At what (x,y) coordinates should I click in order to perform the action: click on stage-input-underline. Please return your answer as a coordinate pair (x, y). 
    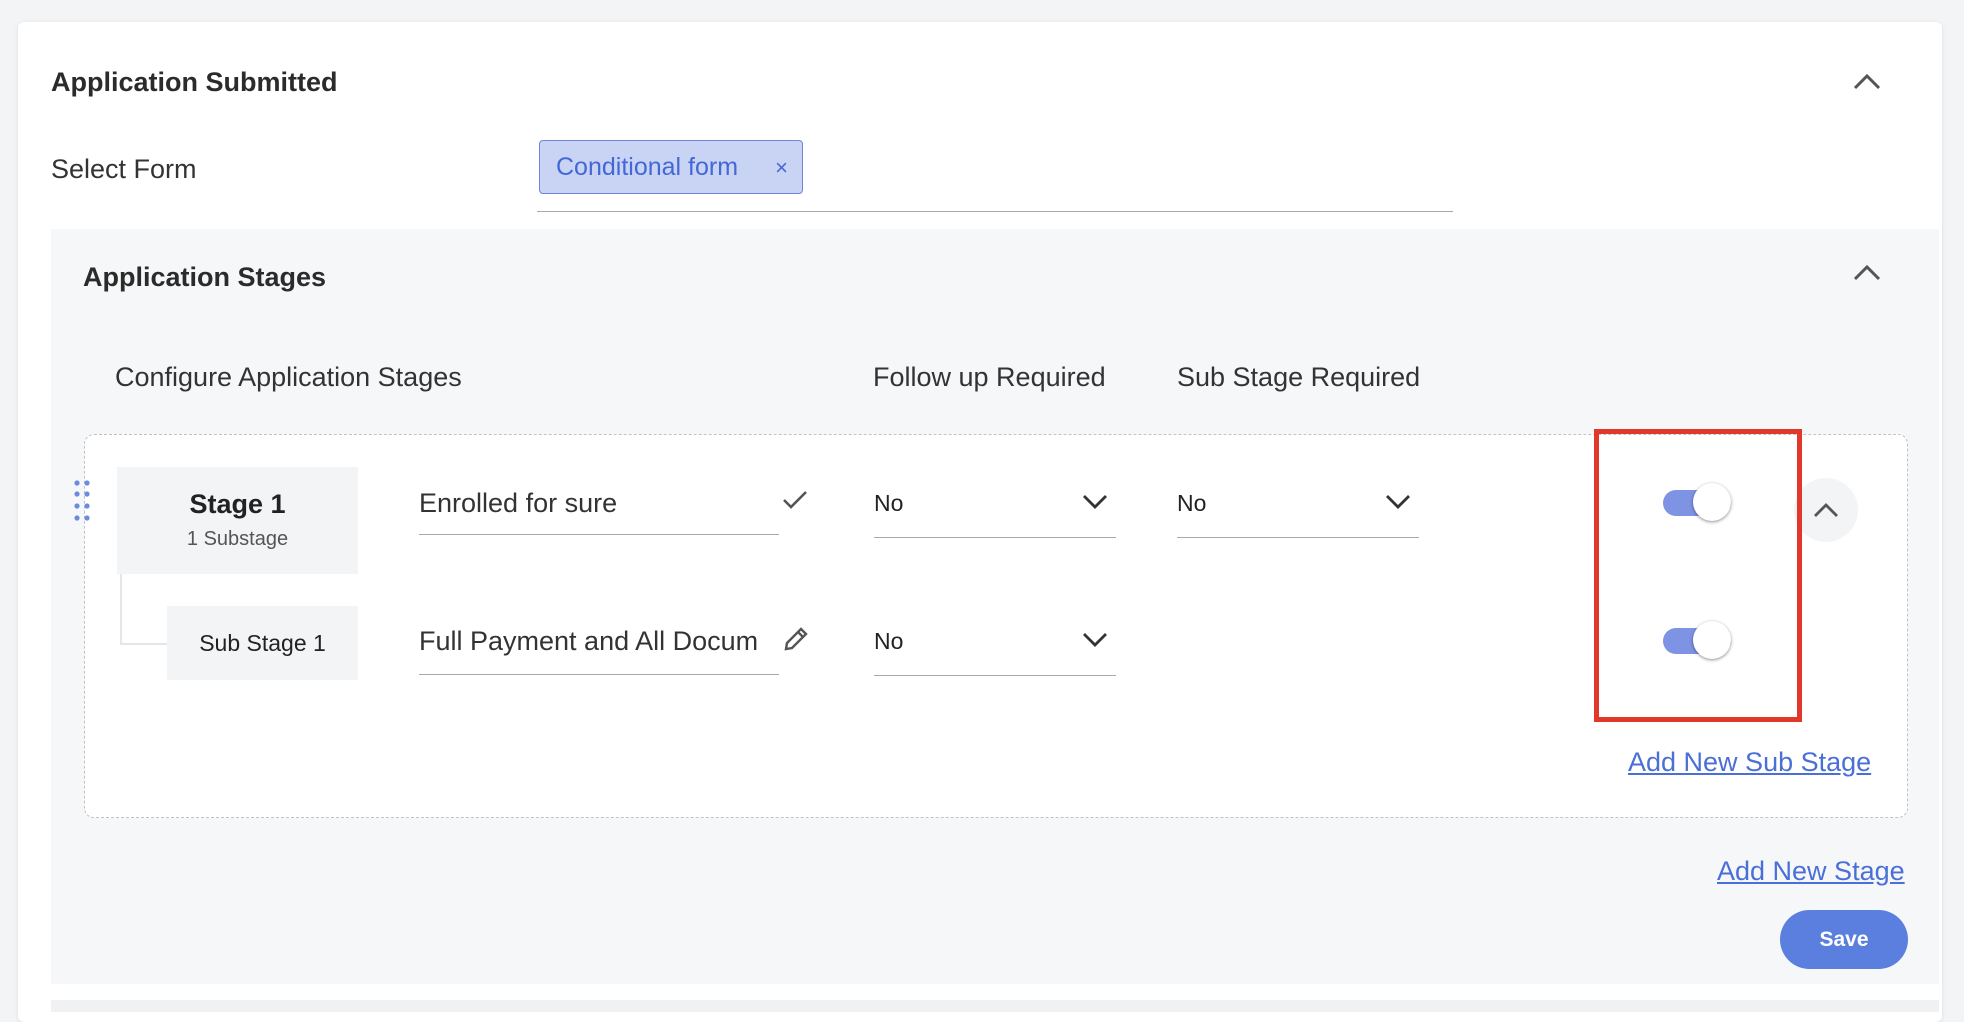
    Looking at the image, I should click on (599, 534).